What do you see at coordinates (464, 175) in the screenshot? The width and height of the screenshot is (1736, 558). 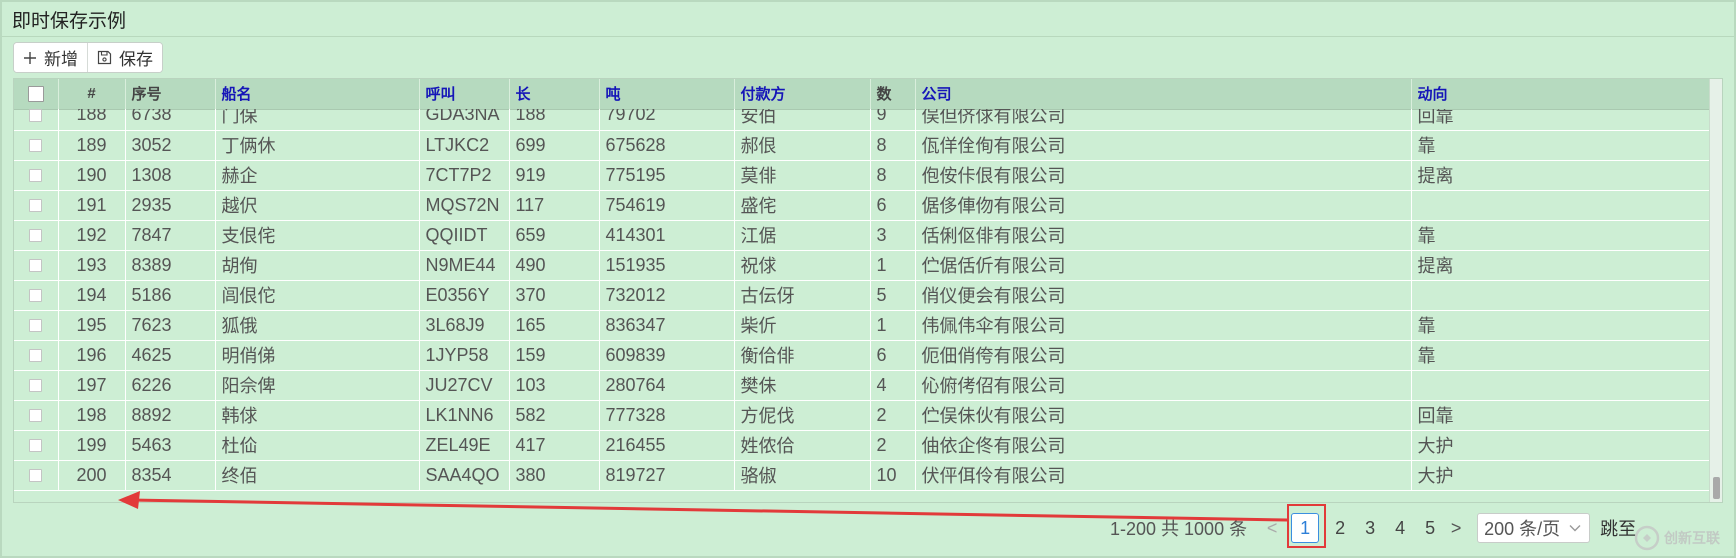 I see `call-sign-cell: 7CT7P2` at bounding box center [464, 175].